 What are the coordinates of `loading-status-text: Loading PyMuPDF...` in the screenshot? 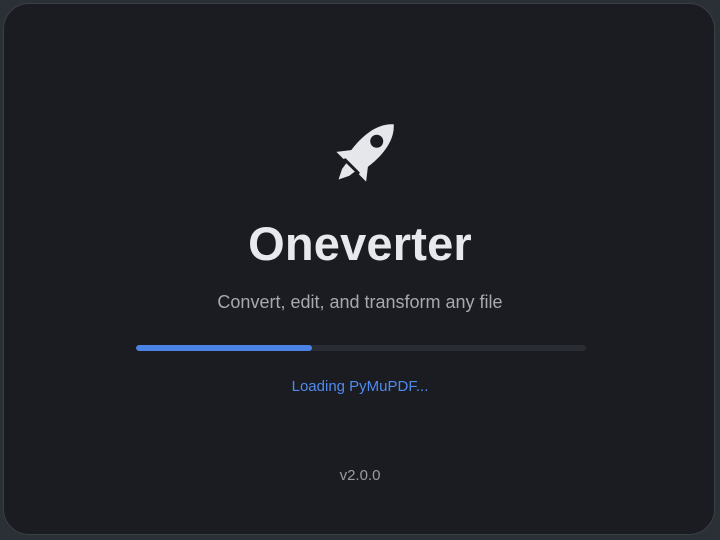 It's located at (360, 386).